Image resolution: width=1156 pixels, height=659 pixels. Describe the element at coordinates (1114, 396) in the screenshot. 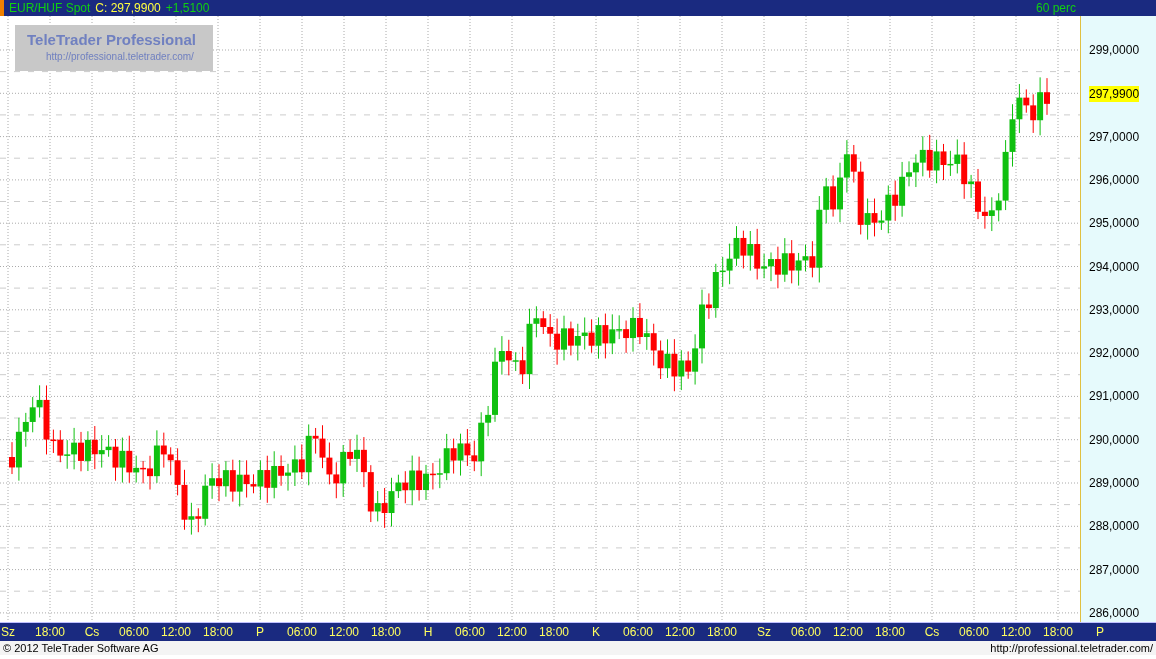

I see `price-label: 291,0000` at that location.